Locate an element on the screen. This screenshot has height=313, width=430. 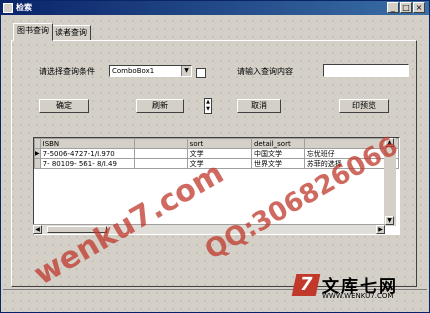
scroll-right-icon: ▶ is located at coordinates (380, 229).